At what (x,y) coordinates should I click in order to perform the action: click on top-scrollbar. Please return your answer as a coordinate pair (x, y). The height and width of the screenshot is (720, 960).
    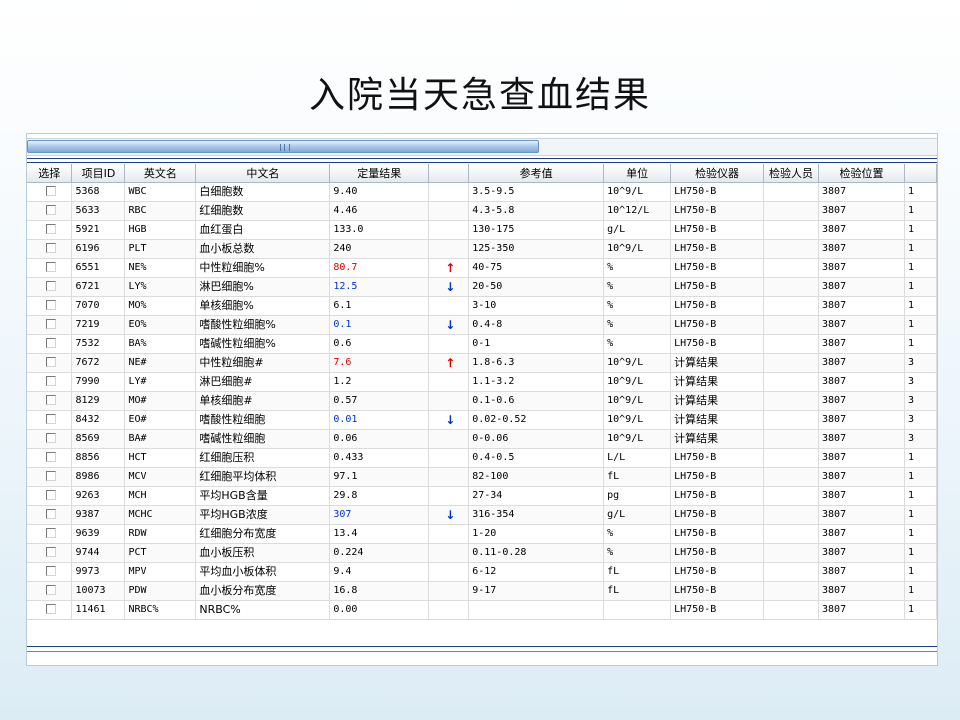
    Looking at the image, I should click on (482, 147).